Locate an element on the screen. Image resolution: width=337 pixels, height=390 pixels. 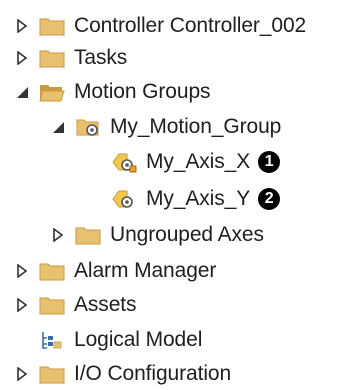
tree-item-logical-model: Logical Model is located at coordinates (120, 340).